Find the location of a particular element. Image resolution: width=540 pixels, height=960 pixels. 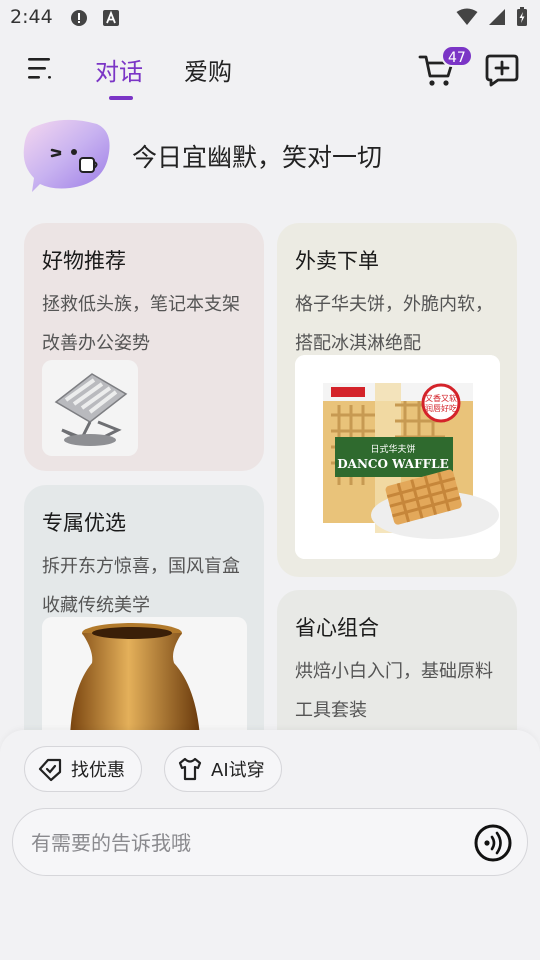

package-tagline: 日式华夫饼 is located at coordinates (392, 449).